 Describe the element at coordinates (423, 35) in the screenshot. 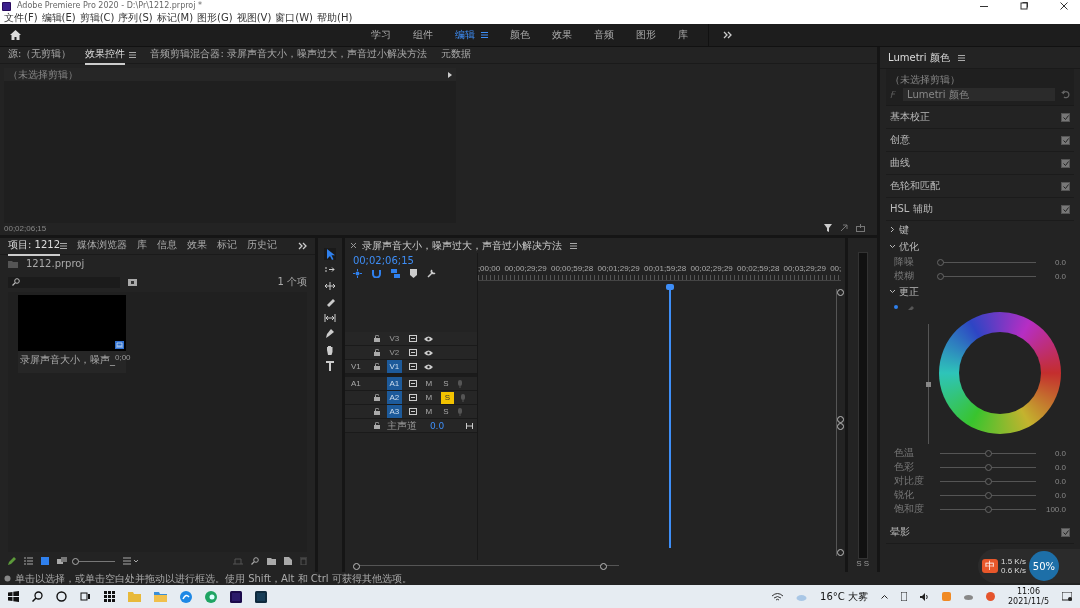

I see `workspace-tab: 组件` at that location.